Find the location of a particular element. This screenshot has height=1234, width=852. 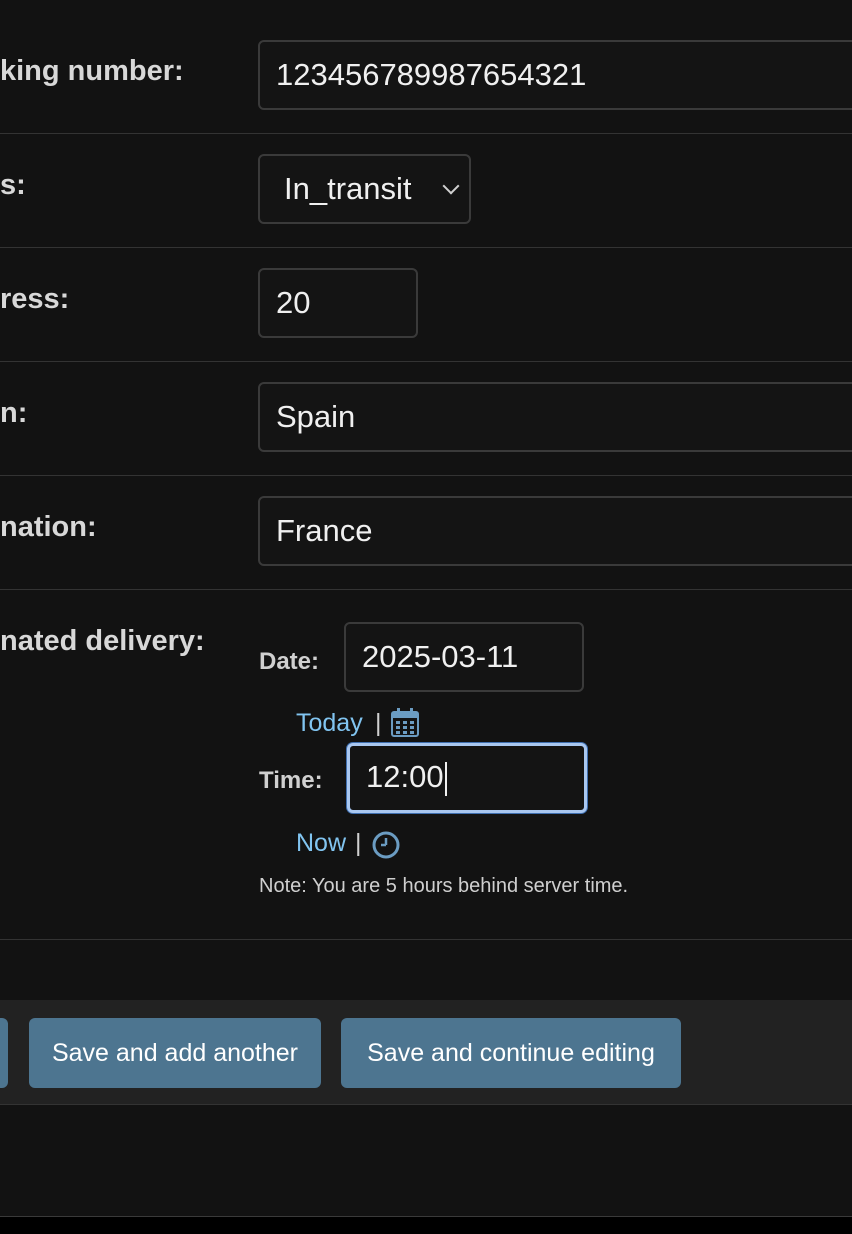

status-select: In_transit is located at coordinates (364, 189).